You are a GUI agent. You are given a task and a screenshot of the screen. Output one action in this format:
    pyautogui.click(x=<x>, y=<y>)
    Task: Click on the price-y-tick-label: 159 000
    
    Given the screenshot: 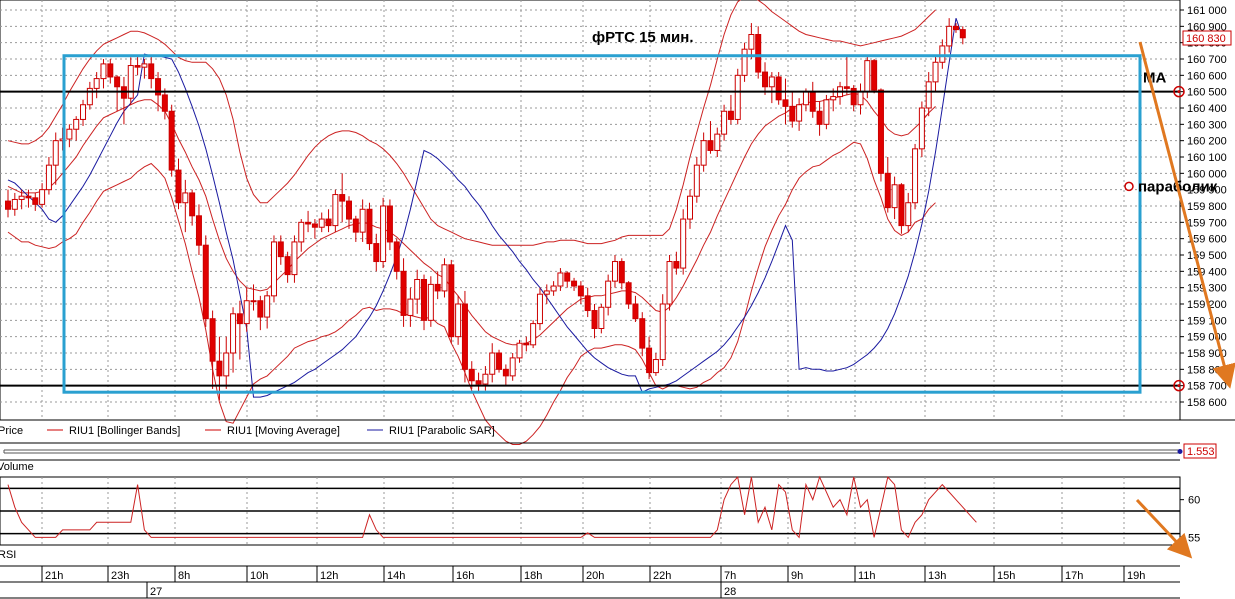 What is the action you would take?
    pyautogui.click(x=1207, y=338)
    